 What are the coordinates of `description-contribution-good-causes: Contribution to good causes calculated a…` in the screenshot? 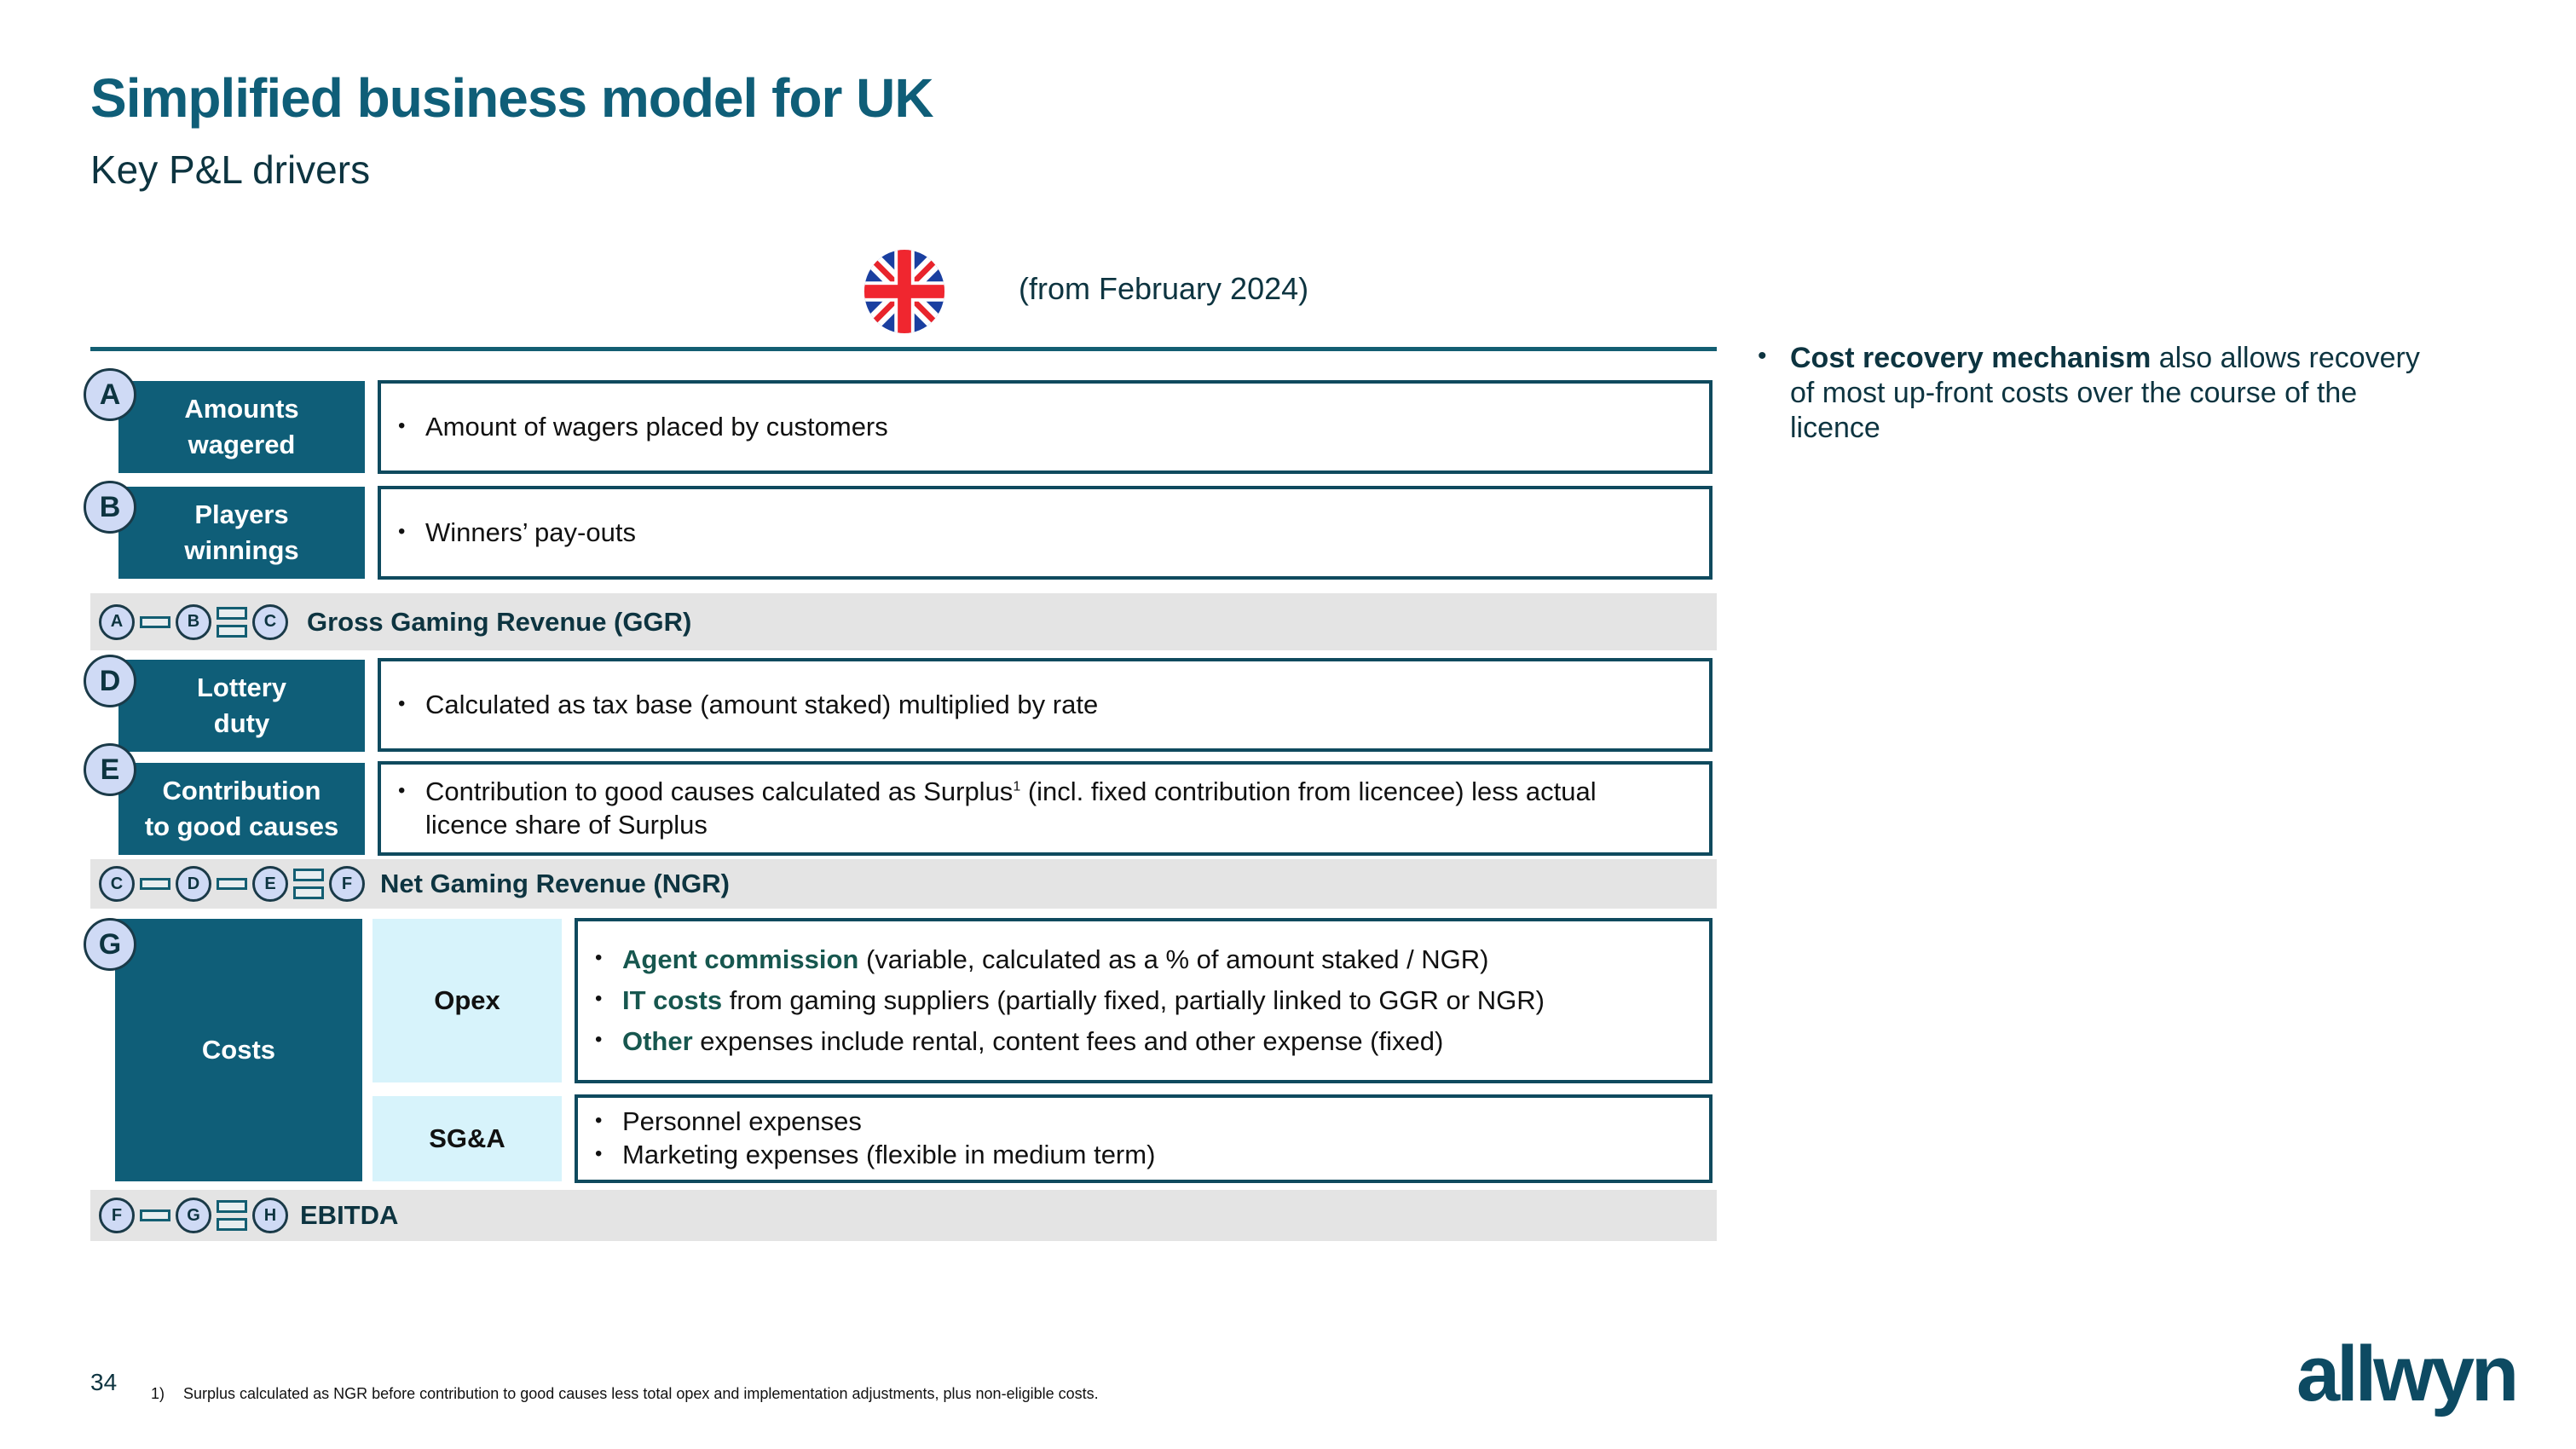 It's located at (1045, 808).